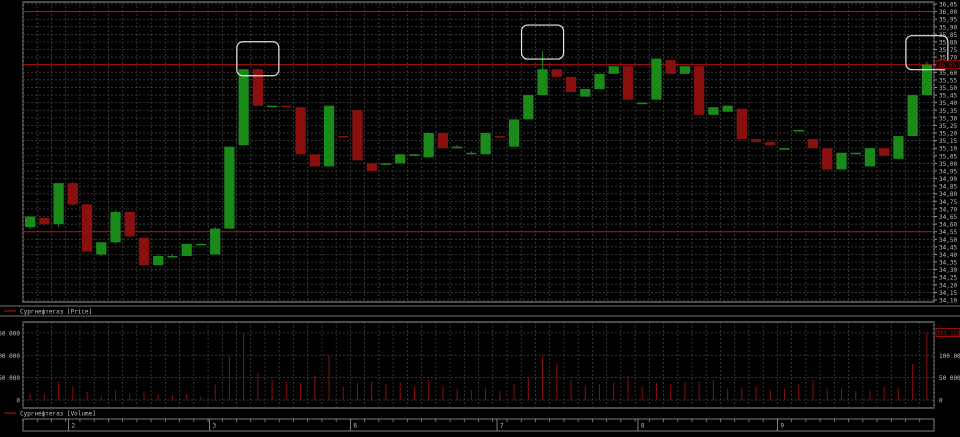  What do you see at coordinates (948, 27) in the screenshot?
I see `price-tick-label: 35,90` at bounding box center [948, 27].